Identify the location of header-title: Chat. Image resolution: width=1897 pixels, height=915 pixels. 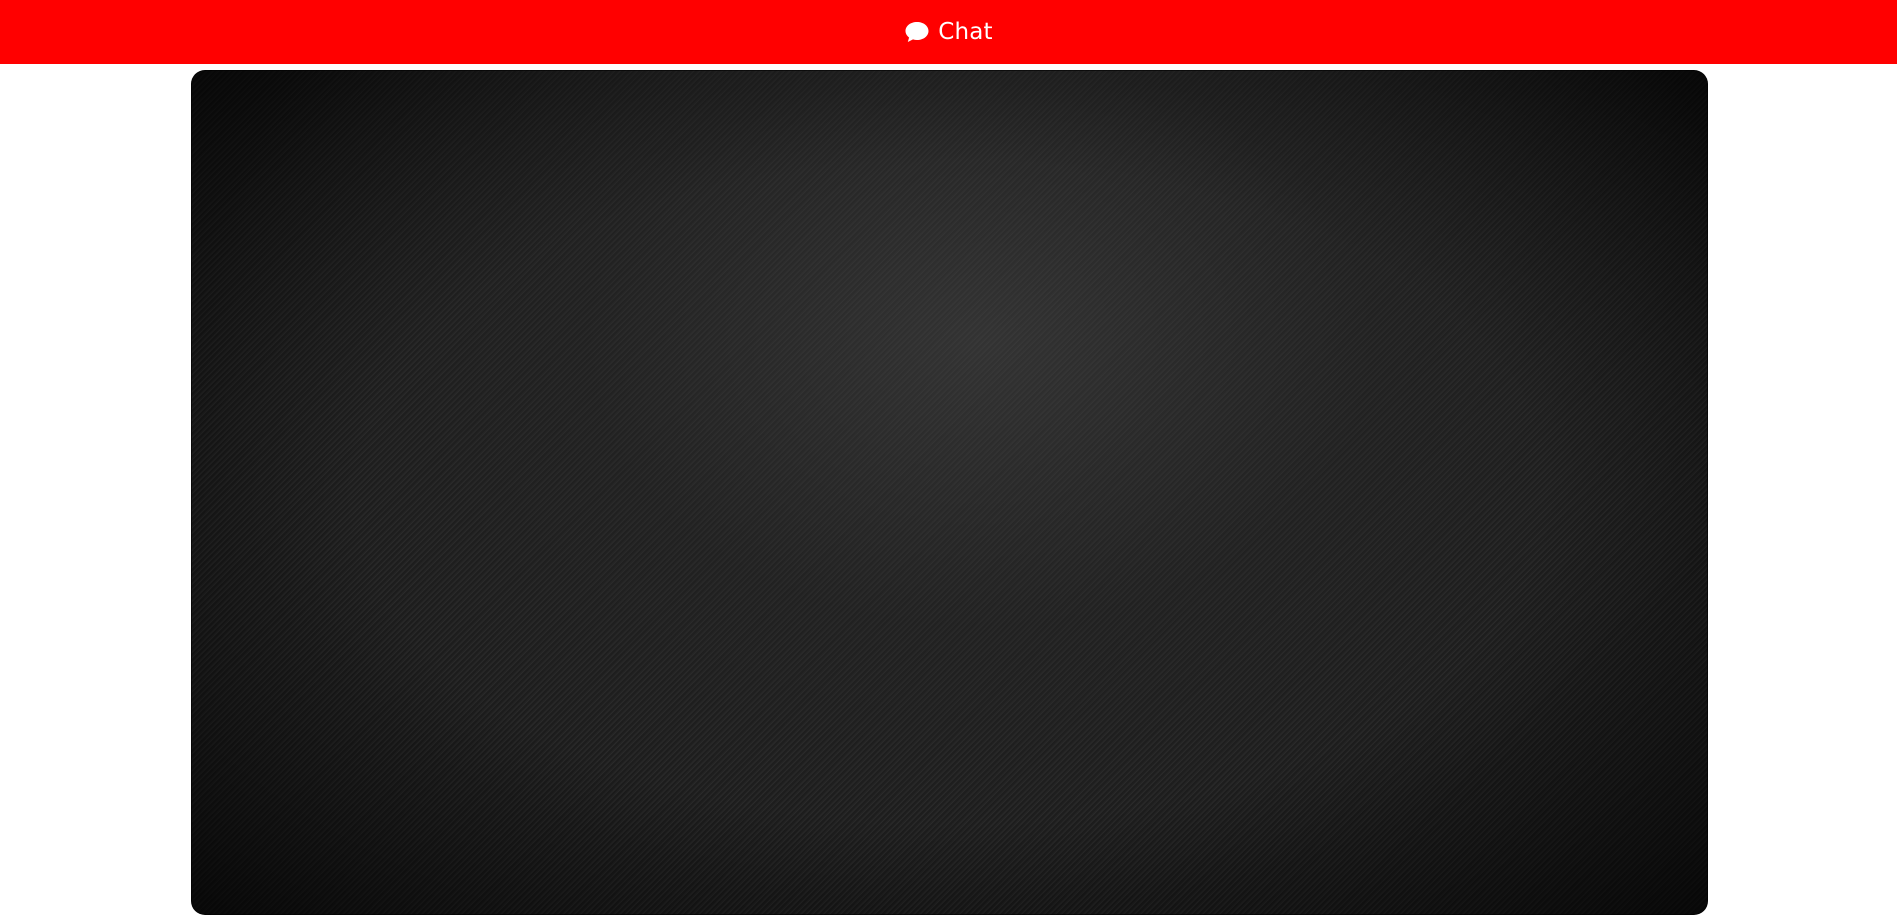
(965, 31).